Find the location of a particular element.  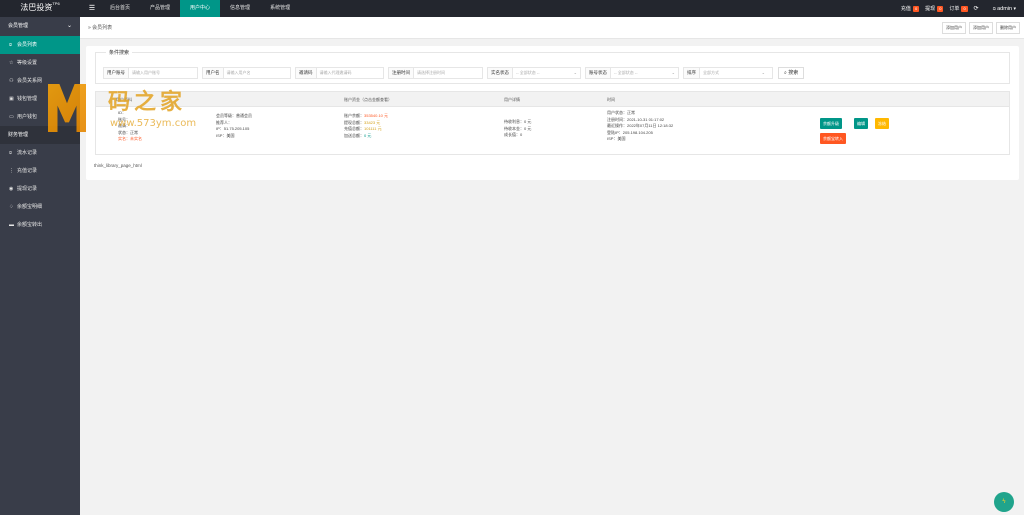

sidebar-item-recharge-records: ⋮ 充值记录 is located at coordinates (40, 171).